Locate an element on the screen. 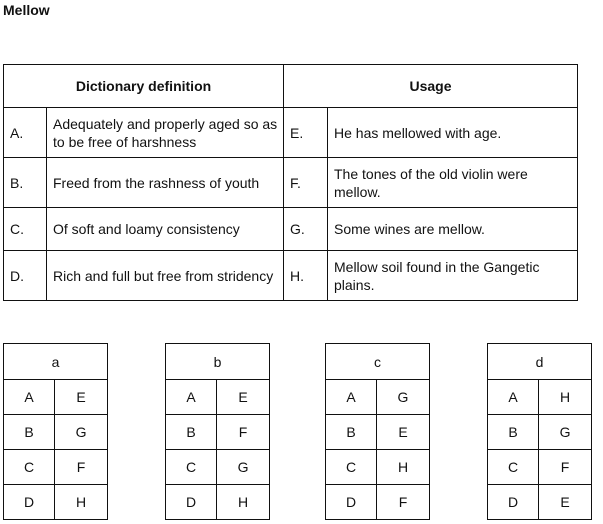  option-table-c: c A G B E C H D F is located at coordinates (377, 431).